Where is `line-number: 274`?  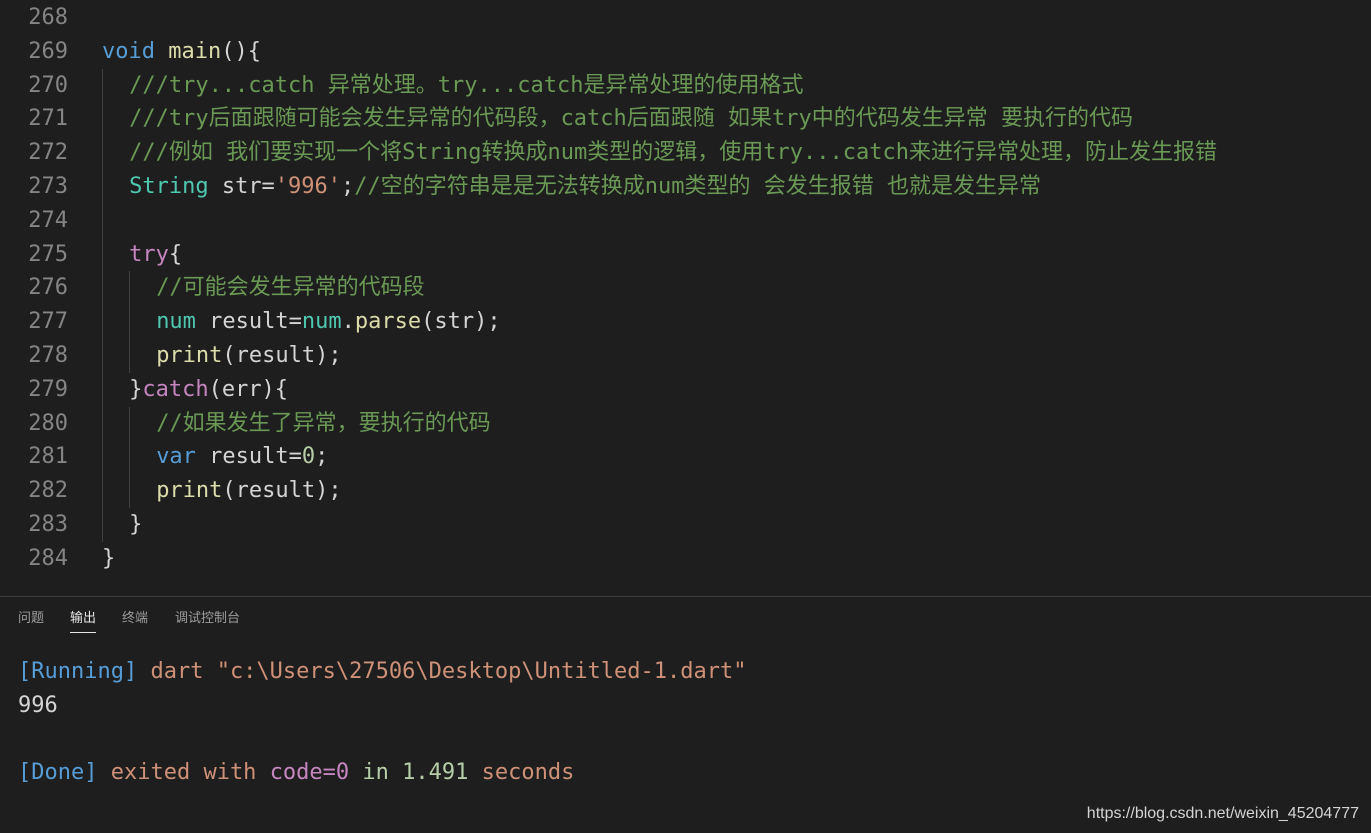
line-number: 274 is located at coordinates (48, 220).